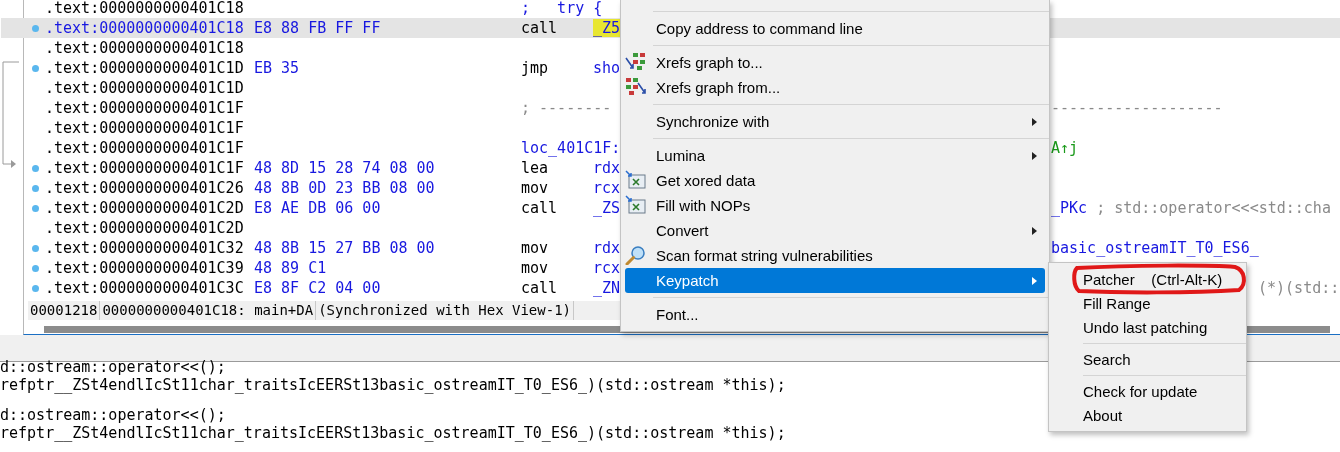 The width and height of the screenshot is (1340, 452). I want to click on operand-text: _ZN, so click(607, 288).